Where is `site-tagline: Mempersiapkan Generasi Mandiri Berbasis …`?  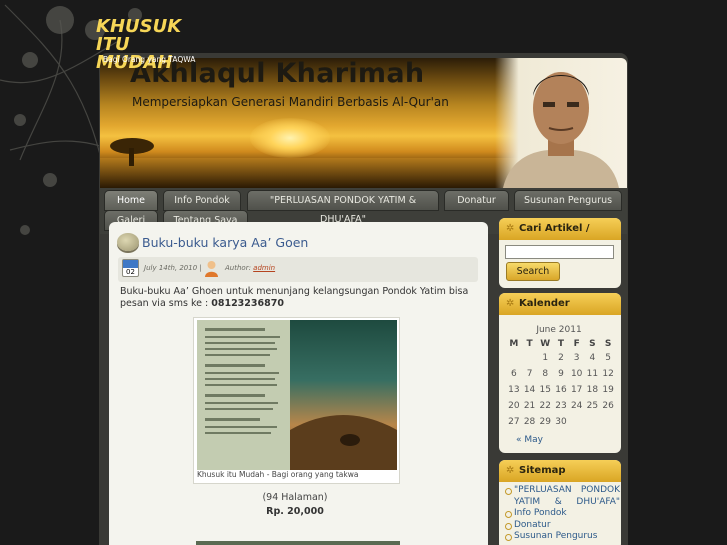
site-tagline: Mempersiapkan Generasi Mandiri Berbasis … is located at coordinates (290, 102).